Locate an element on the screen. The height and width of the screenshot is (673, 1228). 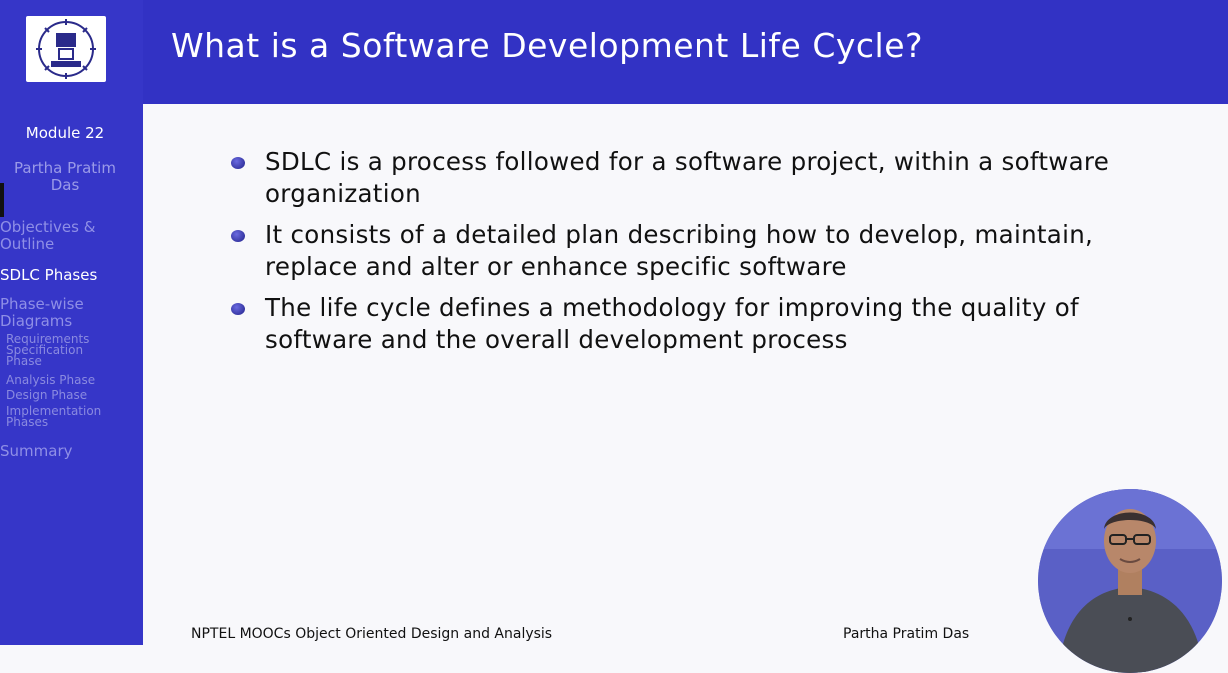
footer-author: Partha Pratim Das is located at coordinates (906, 634).